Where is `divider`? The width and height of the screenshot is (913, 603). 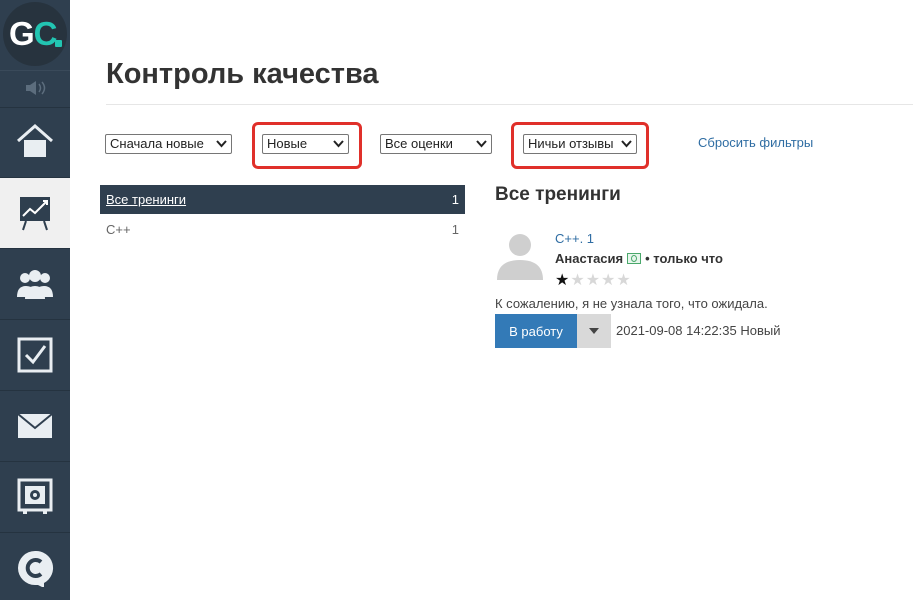 divider is located at coordinates (509, 104).